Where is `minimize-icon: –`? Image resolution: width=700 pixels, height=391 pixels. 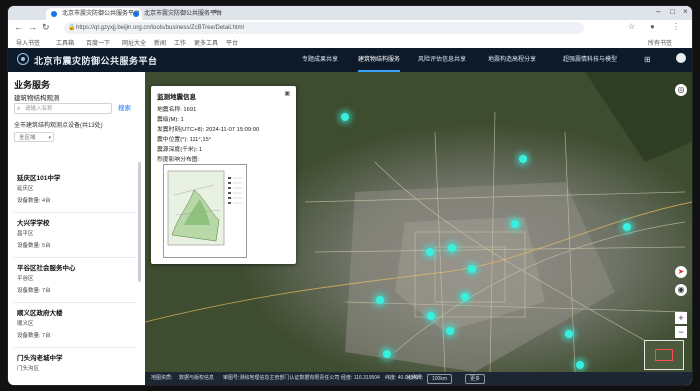
minimize-icon: – is located at coordinates (658, 11).